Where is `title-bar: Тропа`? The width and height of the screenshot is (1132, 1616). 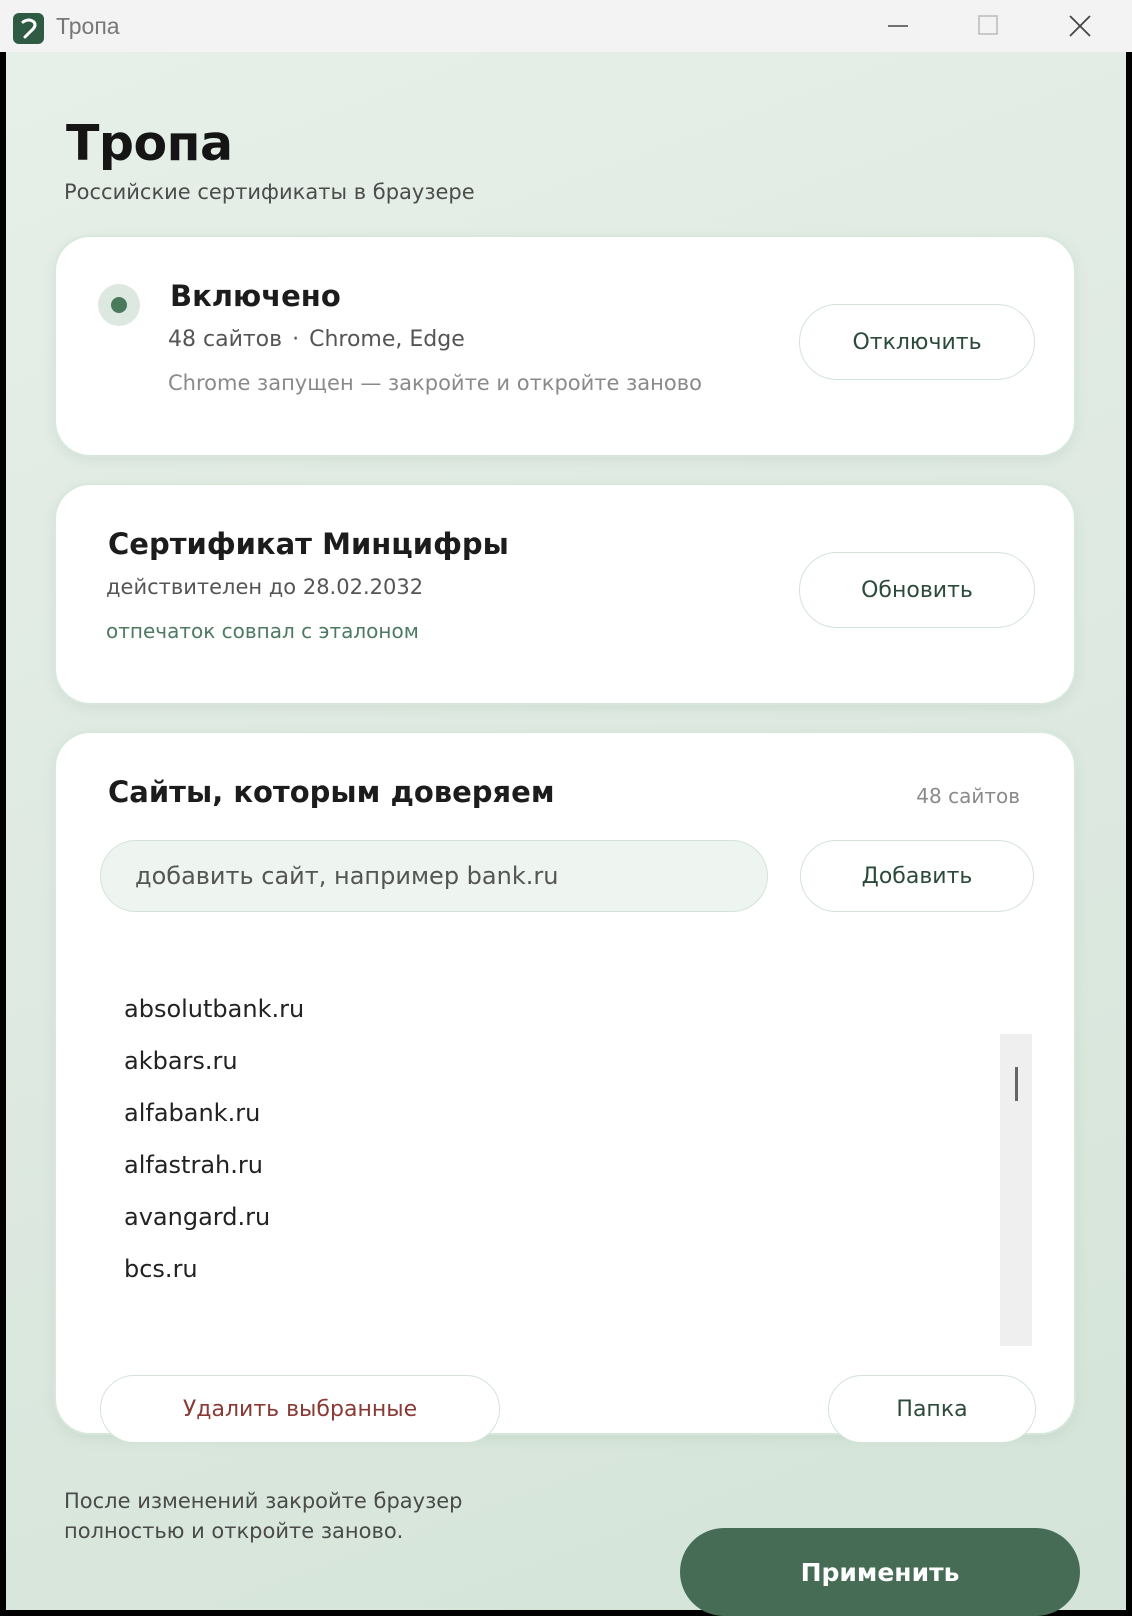 title-bar: Тропа is located at coordinates (566, 26).